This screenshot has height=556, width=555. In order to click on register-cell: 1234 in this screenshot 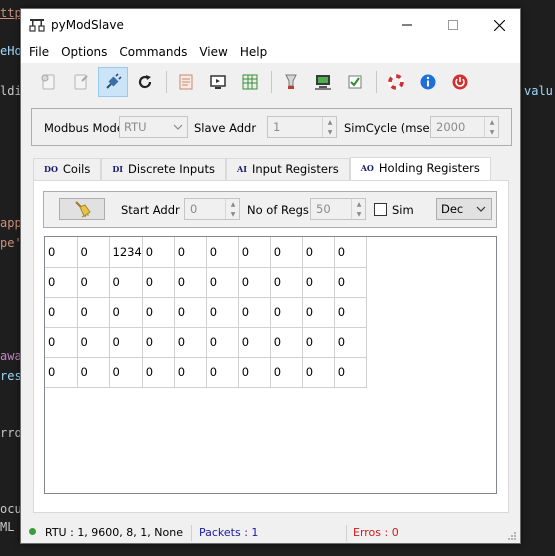, I will do `click(126, 252)`.